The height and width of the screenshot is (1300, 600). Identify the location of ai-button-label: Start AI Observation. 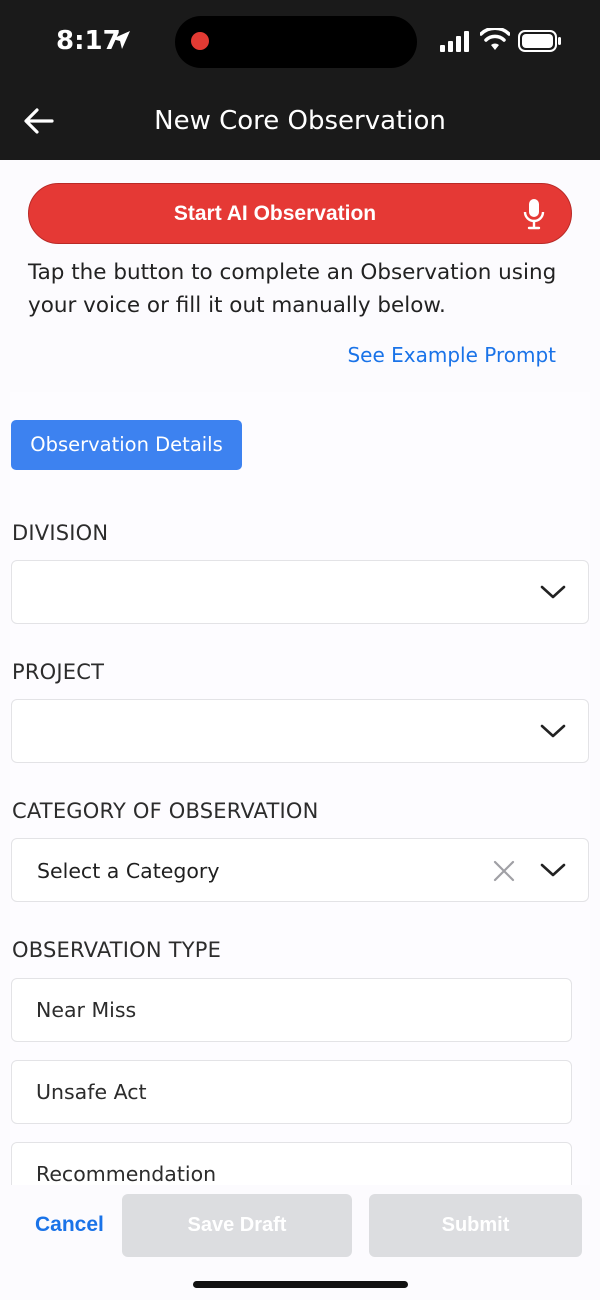
(275, 213).